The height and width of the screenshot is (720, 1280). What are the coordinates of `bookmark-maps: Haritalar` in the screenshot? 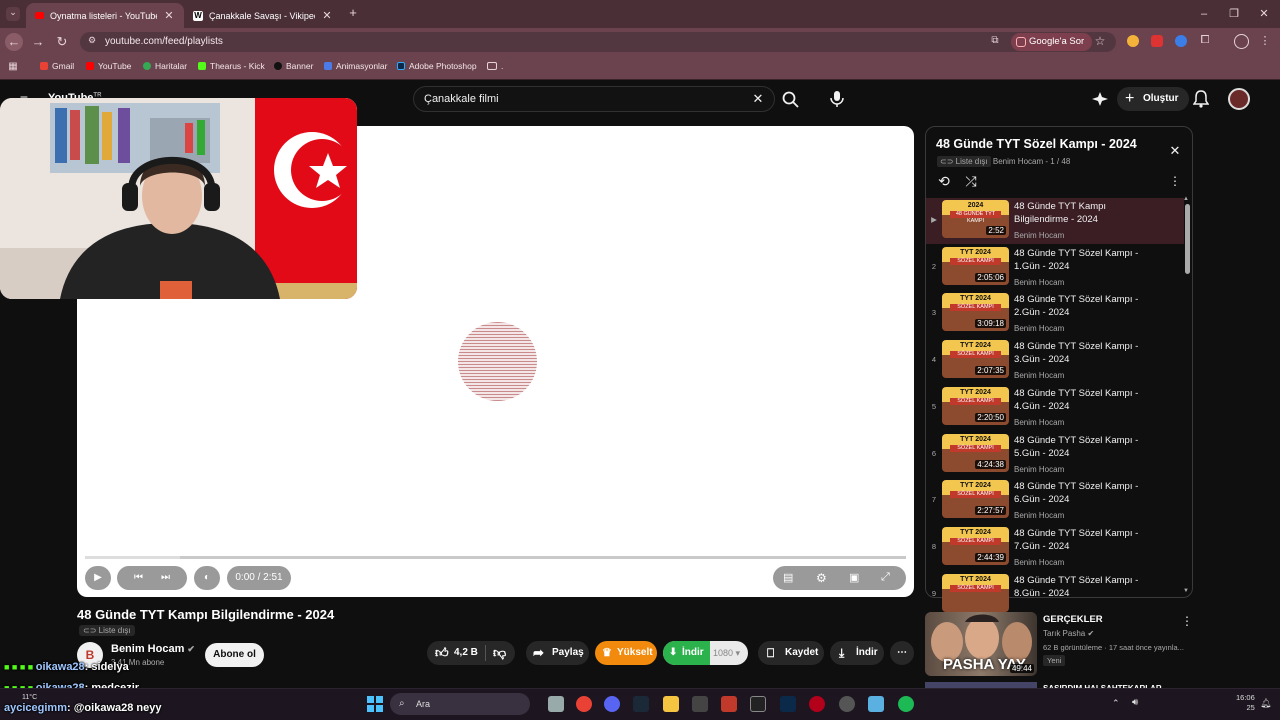 It's located at (165, 66).